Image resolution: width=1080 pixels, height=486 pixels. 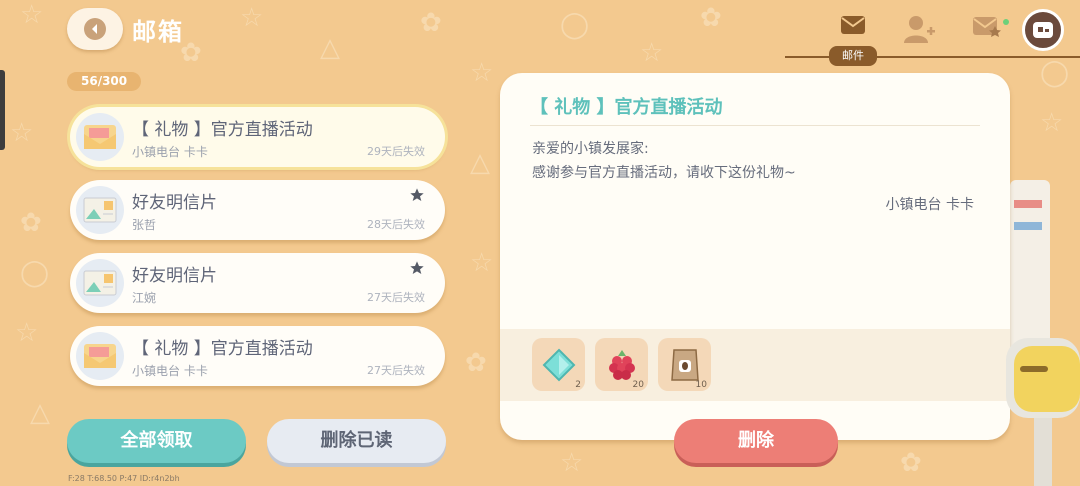 I want to click on add-friend-icon, so click(x=919, y=29).